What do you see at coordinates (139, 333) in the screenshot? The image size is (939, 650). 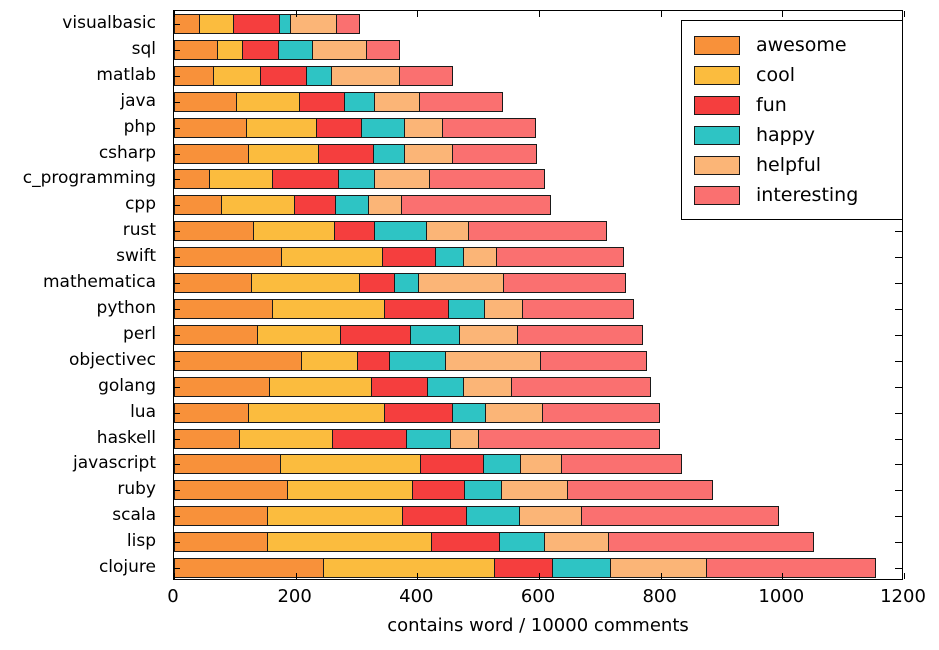 I see `y-tick-label-perl: perl` at bounding box center [139, 333].